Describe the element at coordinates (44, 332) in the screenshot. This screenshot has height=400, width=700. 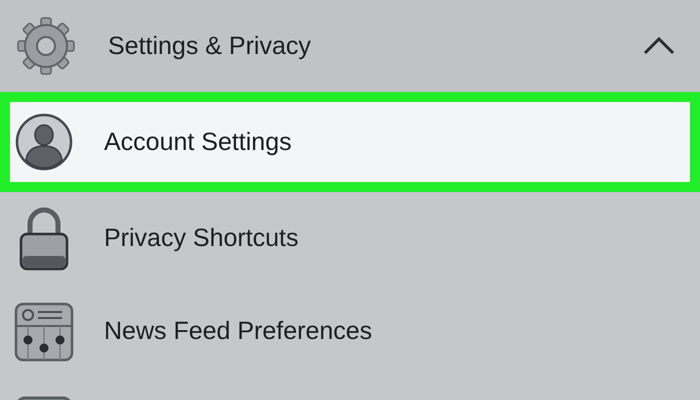
I see `news-feed-icon` at that location.